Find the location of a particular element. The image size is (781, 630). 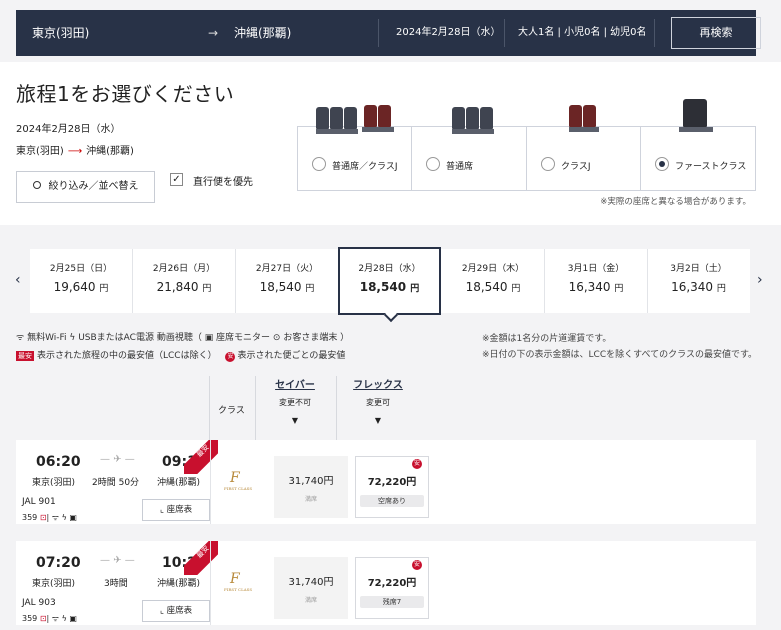

departure-airport: 東京(羽田) is located at coordinates (54, 483).